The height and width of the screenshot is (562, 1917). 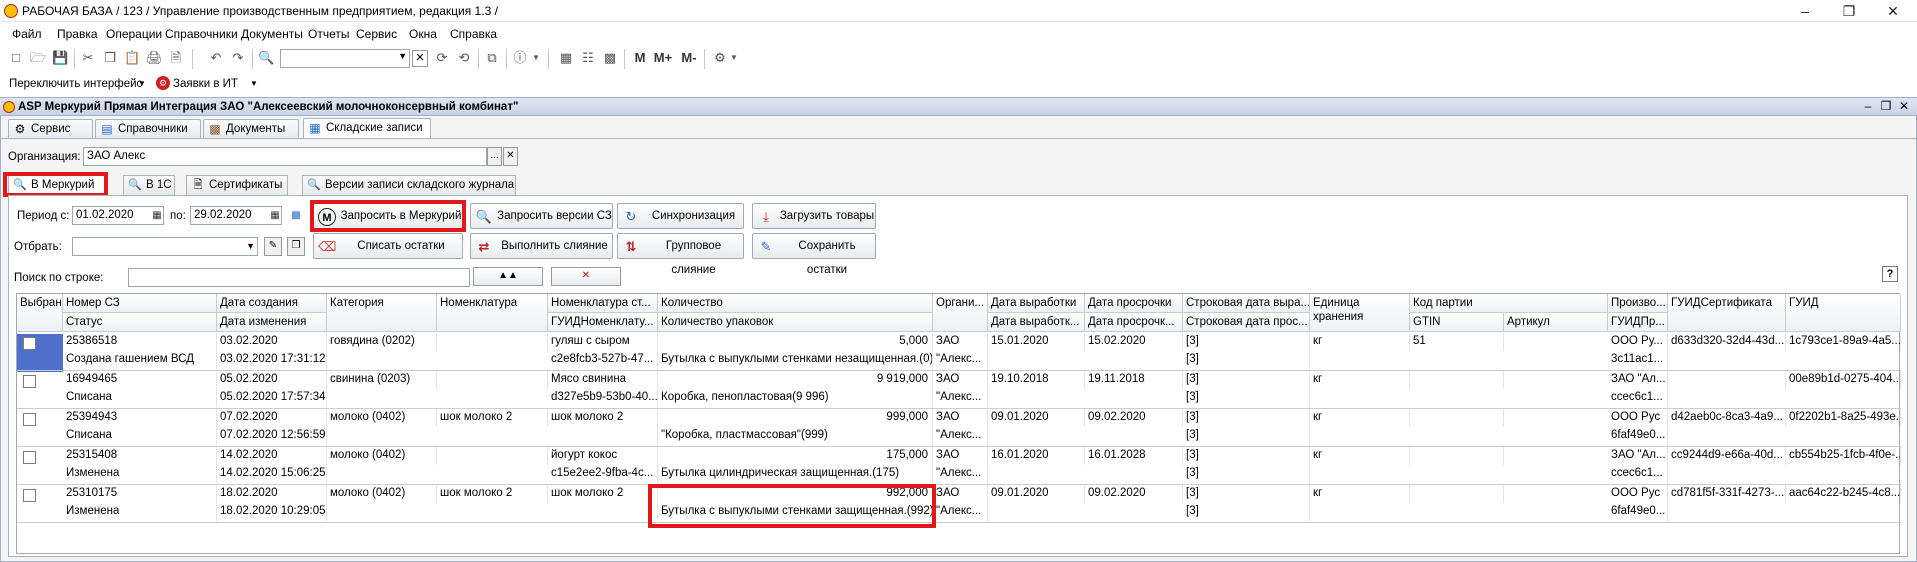 What do you see at coordinates (266, 58) in the screenshot?
I see `find-icon: 🔍` at bounding box center [266, 58].